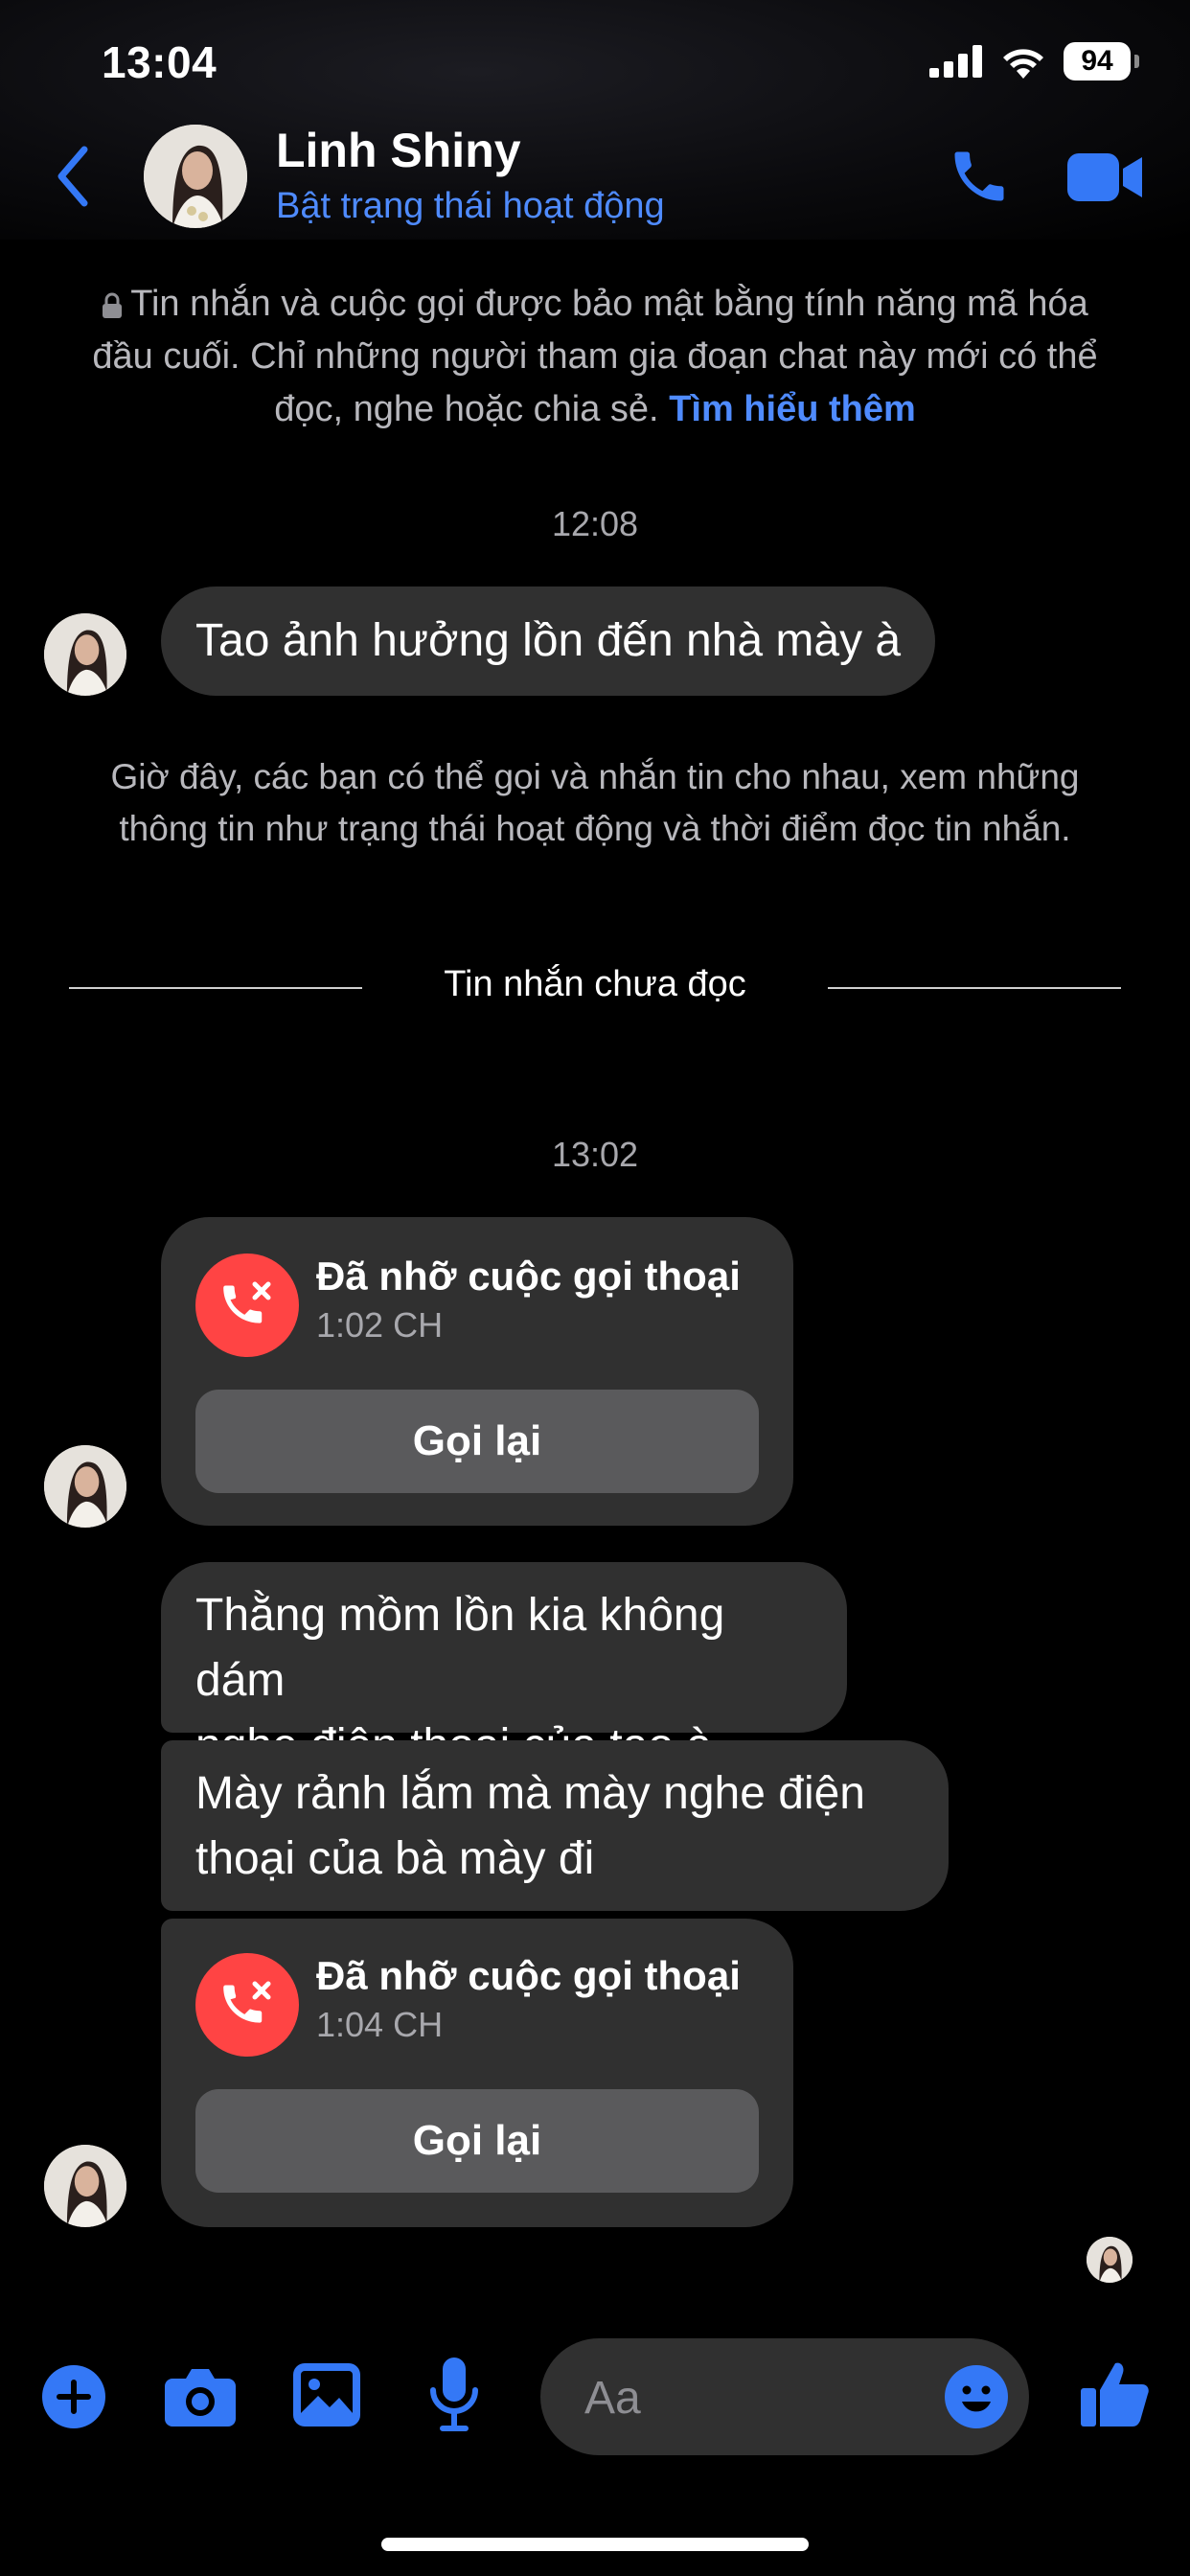 This screenshot has width=1190, height=2576. I want to click on signal-icon, so click(956, 62).